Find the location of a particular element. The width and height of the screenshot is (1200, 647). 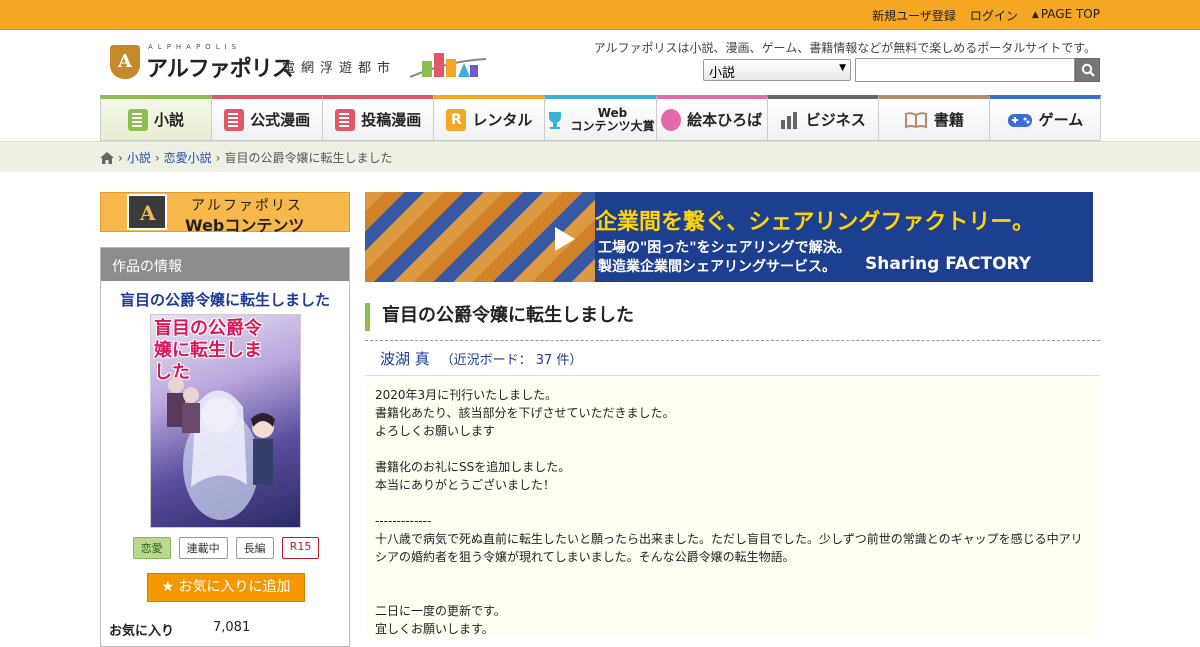

site-logo: ALPHAPOLIS アルファポリス 電網浮遊都市 is located at coordinates (300, 63).